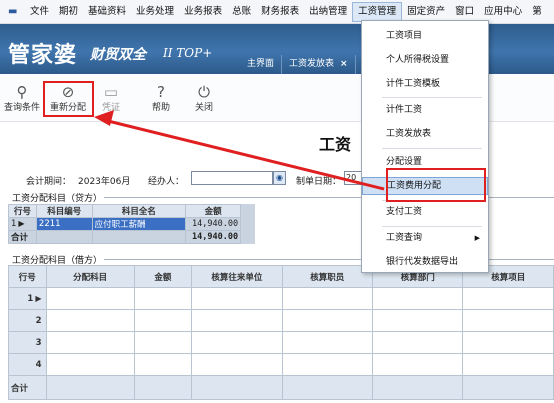  Describe the element at coordinates (131, 237) in the screenshot. I see `total-row: 合计 14,940.00` at that location.